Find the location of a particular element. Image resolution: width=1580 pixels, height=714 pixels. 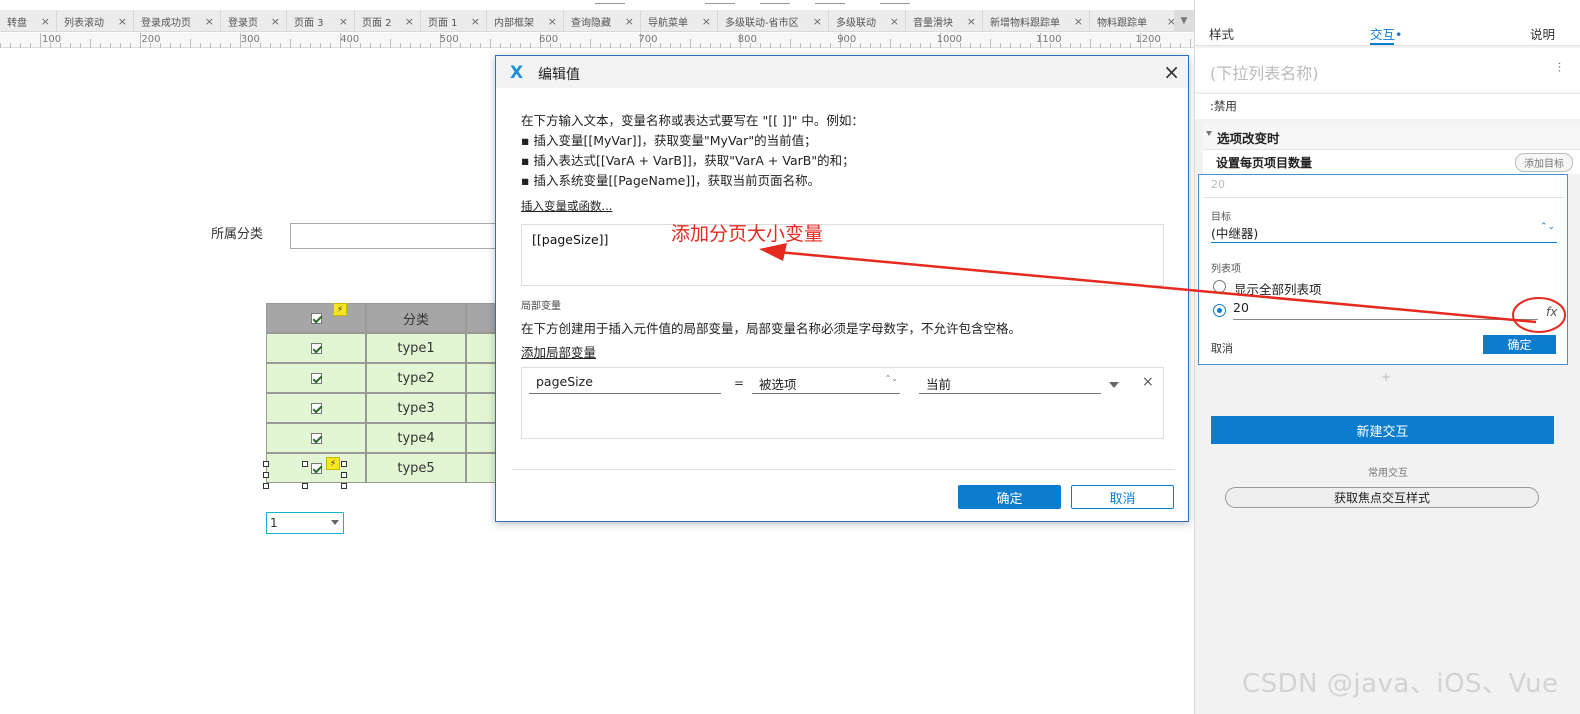

local-variable-type-select: 被选项 ⌃⌄ is located at coordinates (826, 384).